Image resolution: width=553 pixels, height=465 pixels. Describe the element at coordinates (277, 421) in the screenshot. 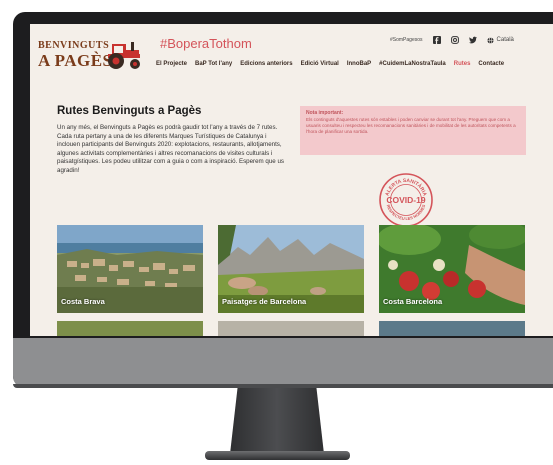

I see `monitor-stand-neck` at that location.